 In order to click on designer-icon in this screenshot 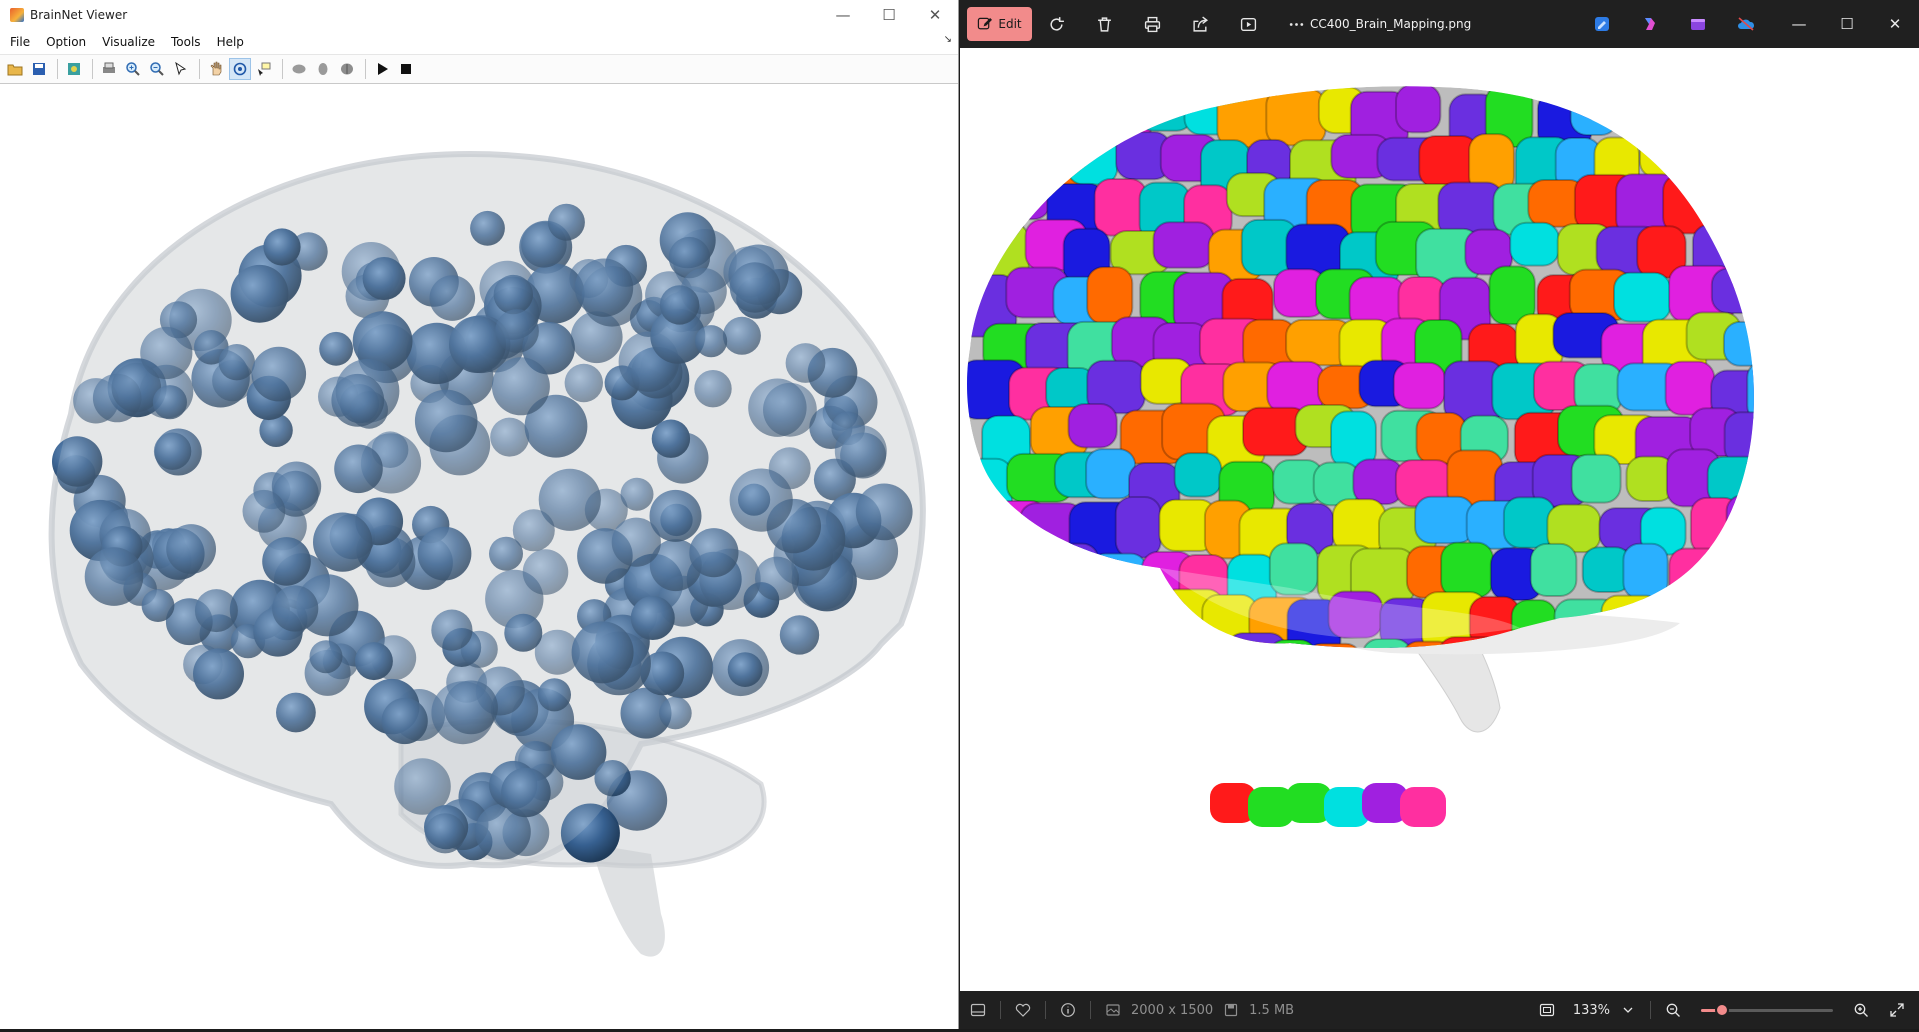, I will do `click(1602, 24)`.